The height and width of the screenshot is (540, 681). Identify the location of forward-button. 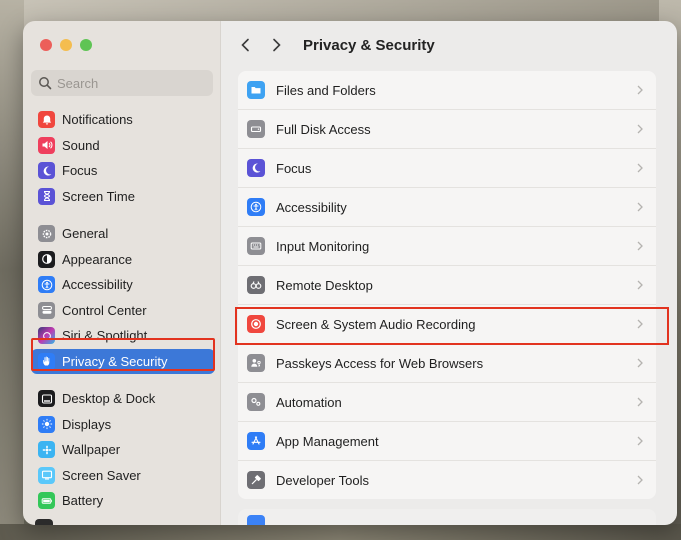
(277, 45).